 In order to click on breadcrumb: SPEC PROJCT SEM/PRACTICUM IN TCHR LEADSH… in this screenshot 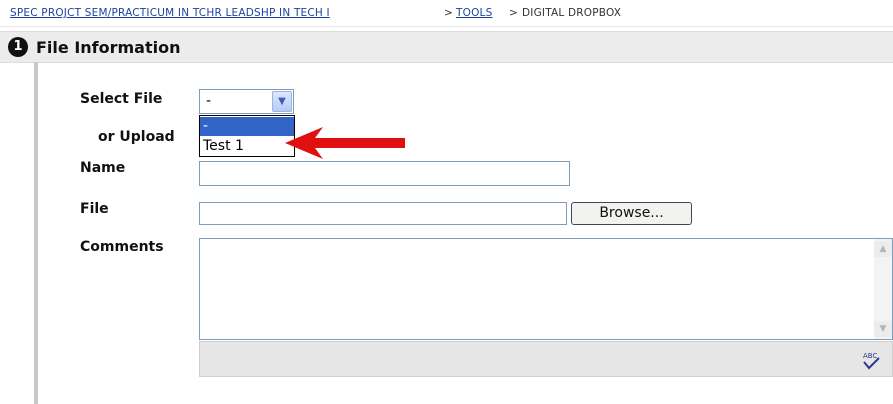, I will do `click(446, 13)`.